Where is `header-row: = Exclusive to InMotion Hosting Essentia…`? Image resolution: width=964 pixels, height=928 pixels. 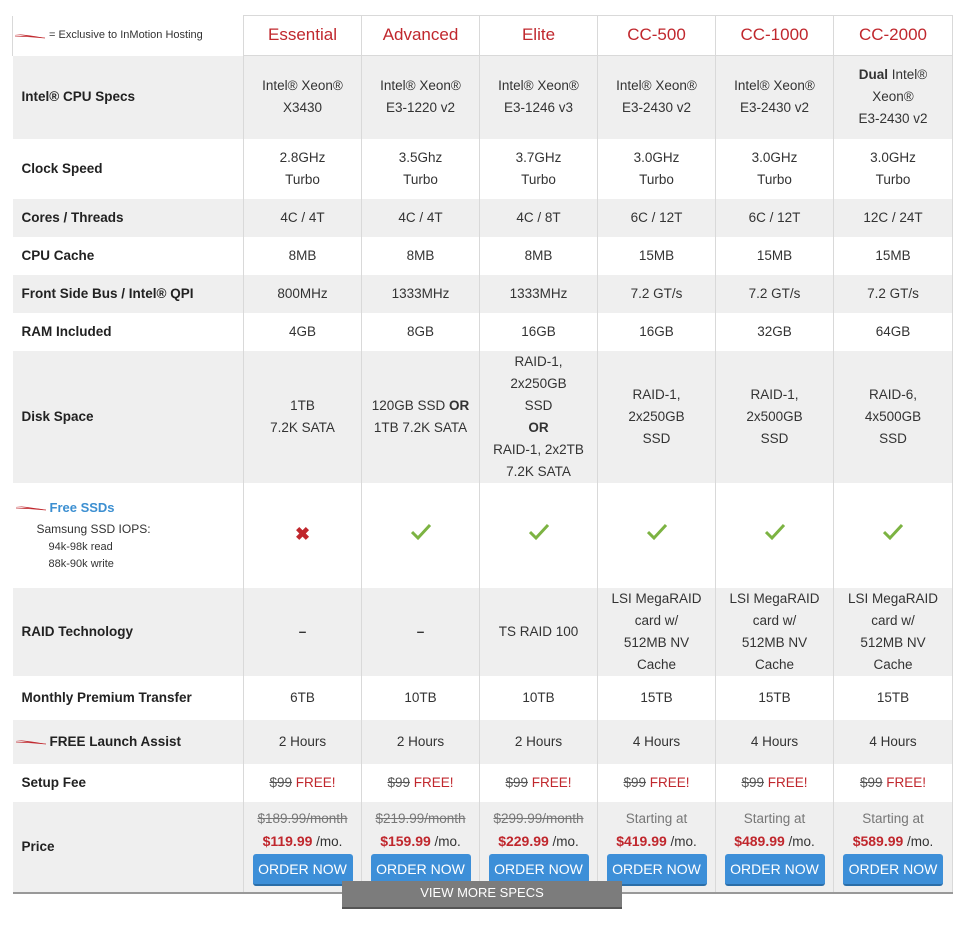
header-row: = Exclusive to InMotion Hosting Essentia… is located at coordinates (482, 35).